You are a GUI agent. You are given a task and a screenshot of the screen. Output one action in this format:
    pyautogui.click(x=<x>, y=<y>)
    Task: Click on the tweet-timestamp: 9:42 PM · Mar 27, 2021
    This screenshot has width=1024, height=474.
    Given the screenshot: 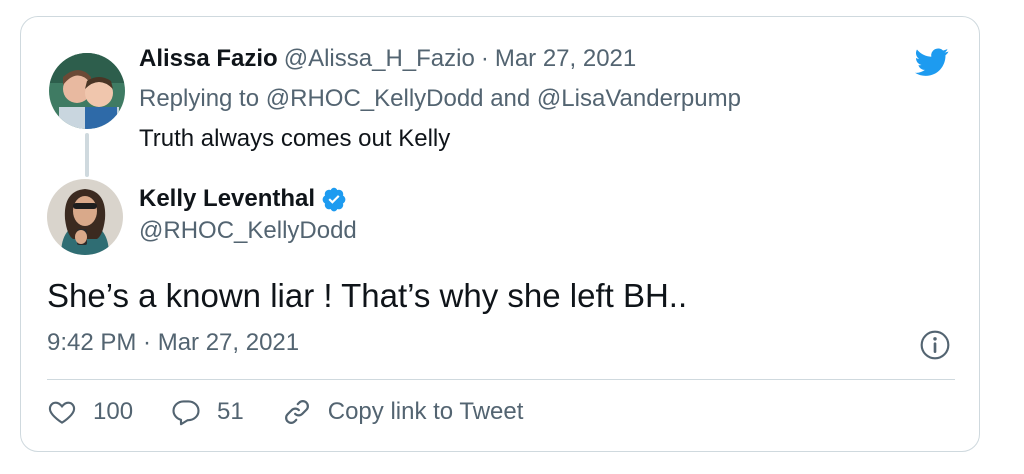 What is the action you would take?
    pyautogui.click(x=173, y=343)
    